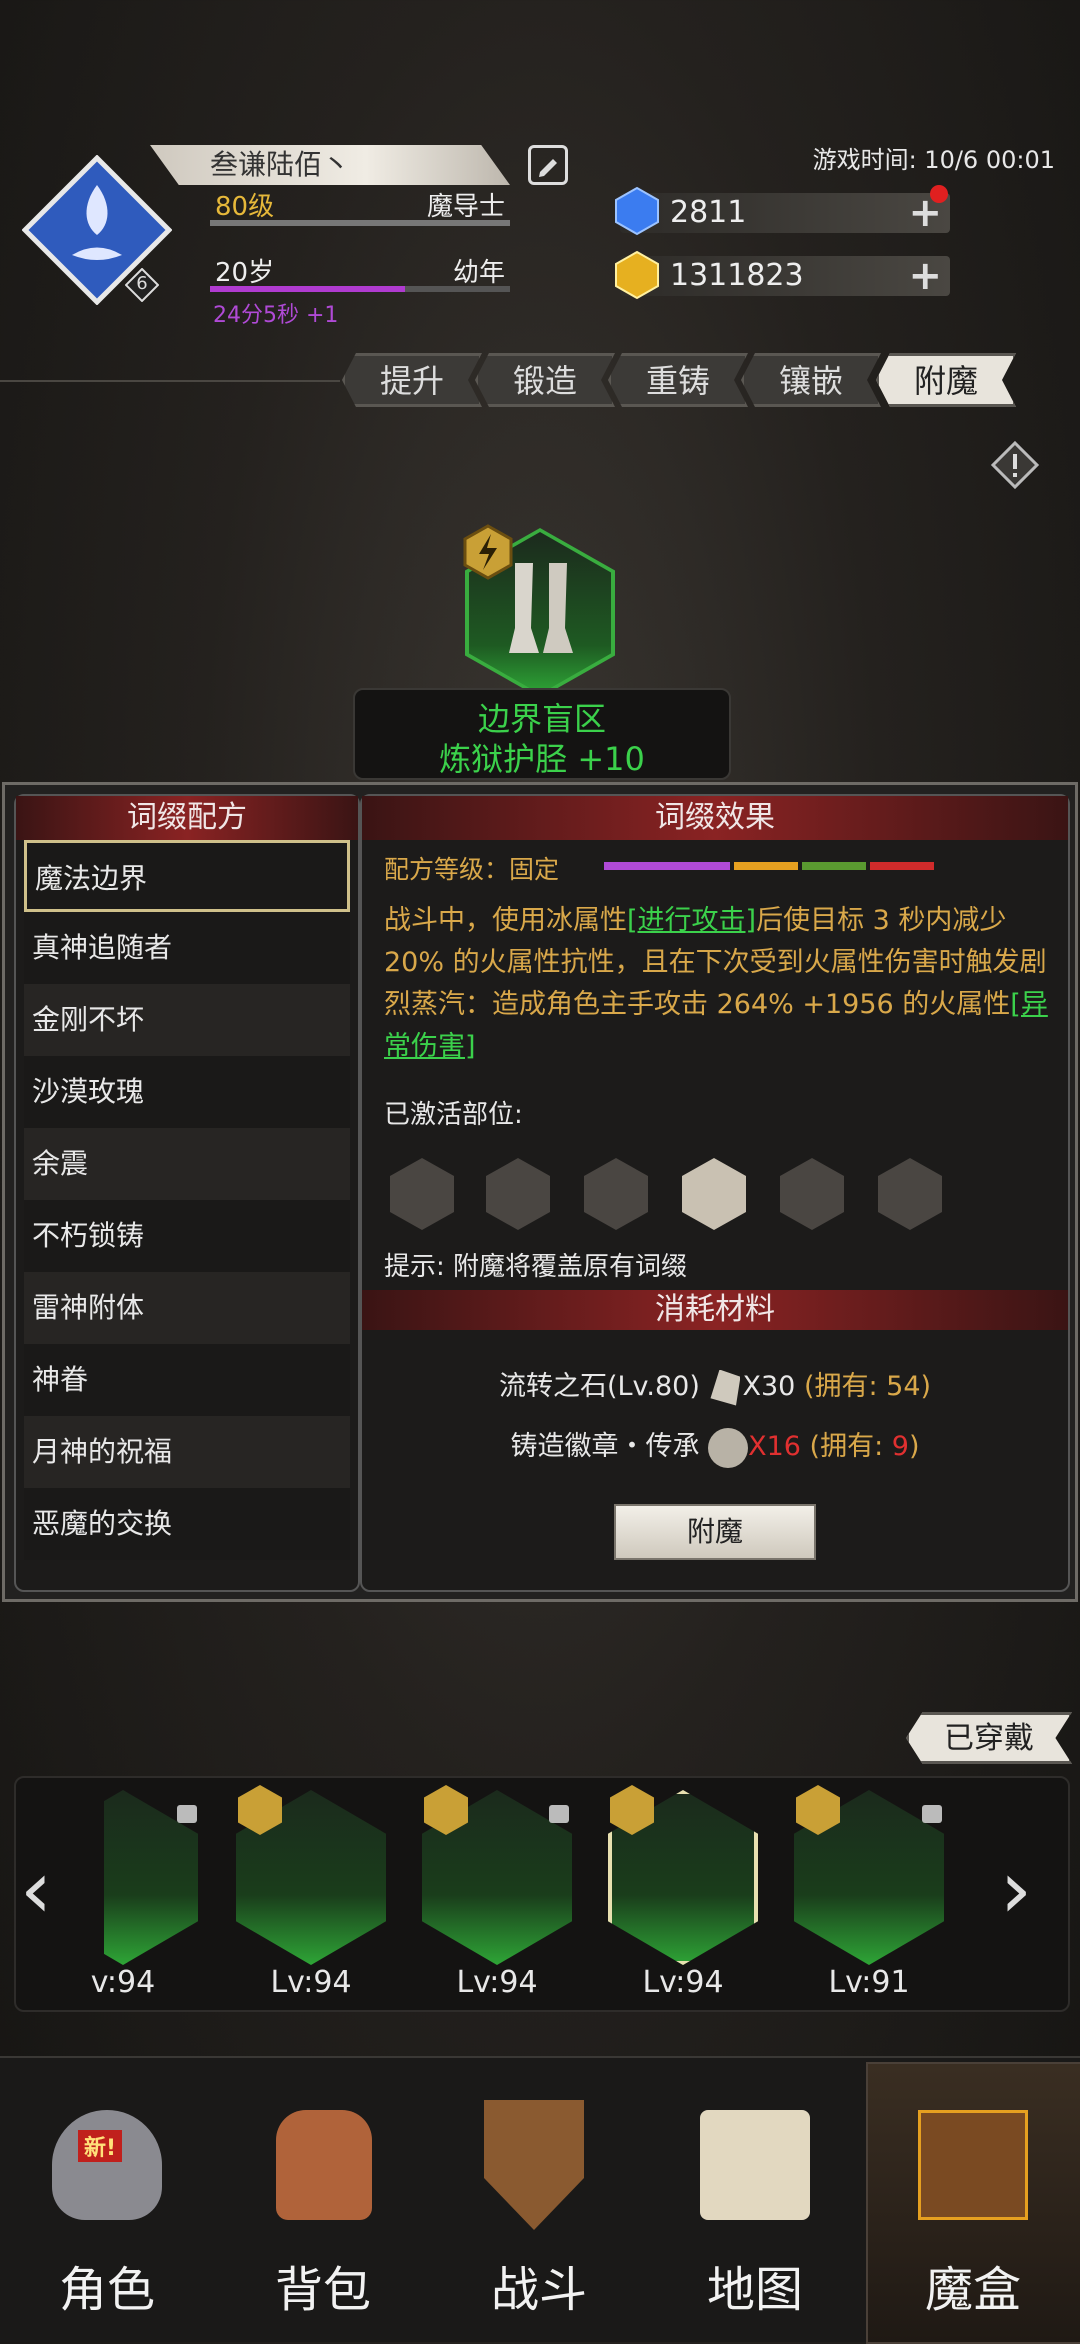 The height and width of the screenshot is (2344, 1080). Describe the element at coordinates (1016, 1890) in the screenshot. I see `next-arrow-icon: ›` at that location.